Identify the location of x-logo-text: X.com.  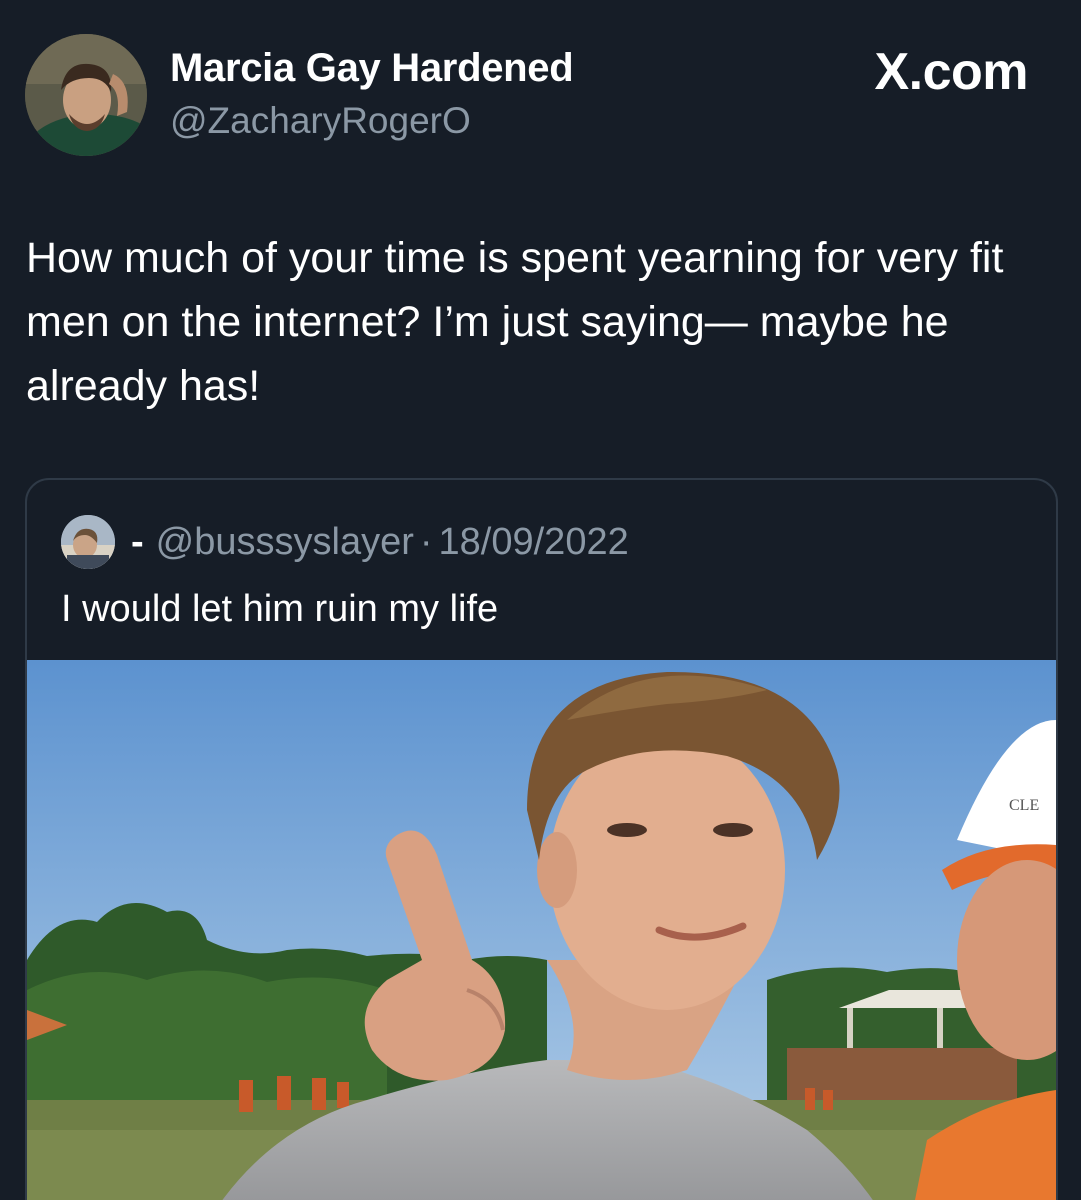
(951, 72).